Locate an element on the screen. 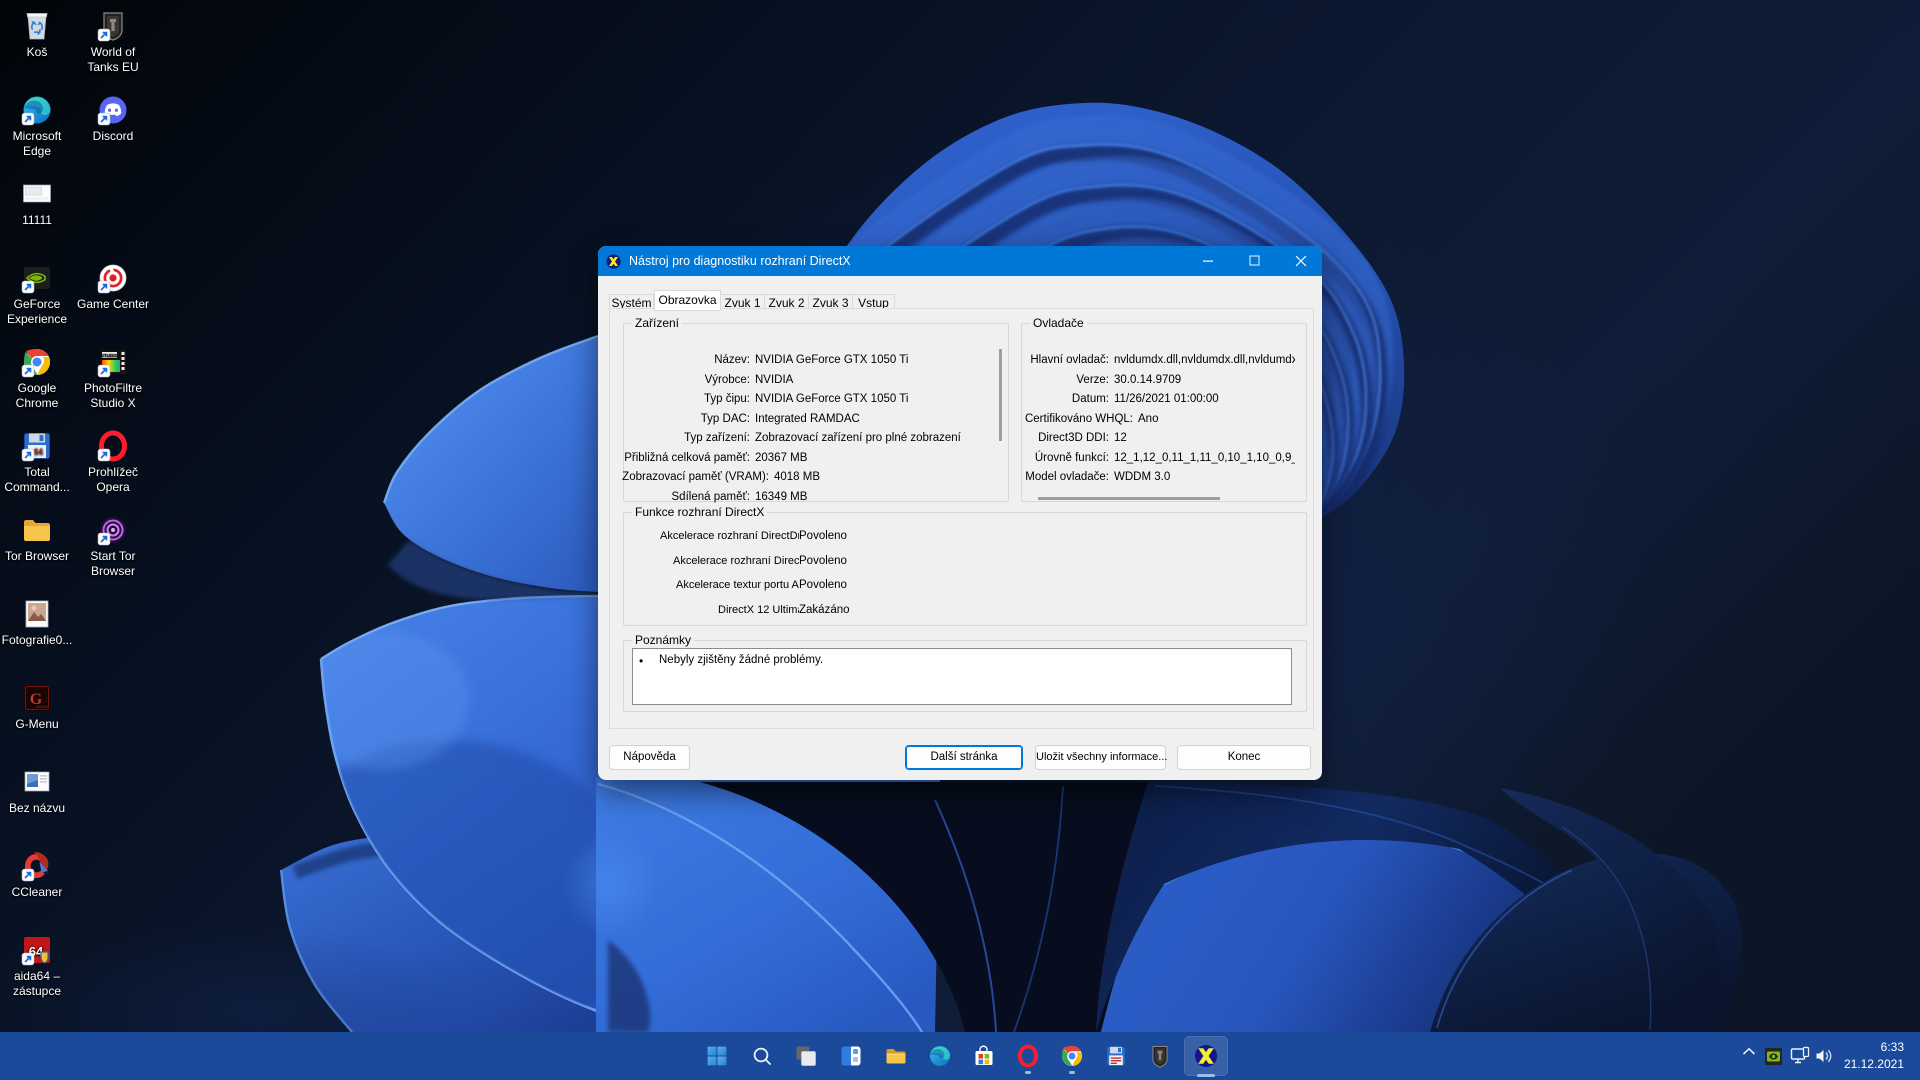  svg-text: STUDIO is located at coordinates (110, 355).